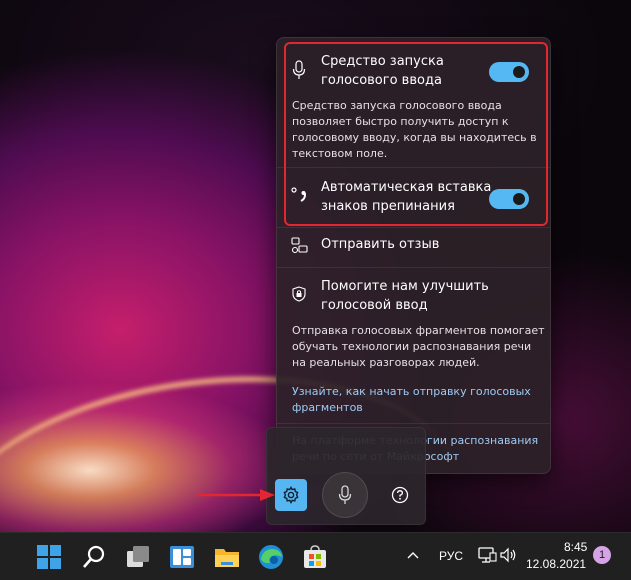 This screenshot has width=631, height=580. I want to click on punctuation-icon, so click(299, 194).